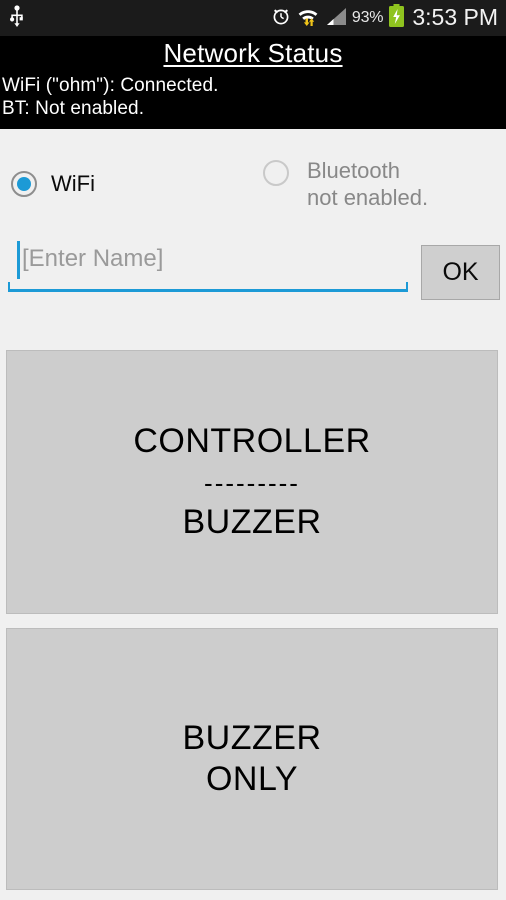 The height and width of the screenshot is (900, 506). Describe the element at coordinates (396, 18) in the screenshot. I see `battery-charging-icon` at that location.